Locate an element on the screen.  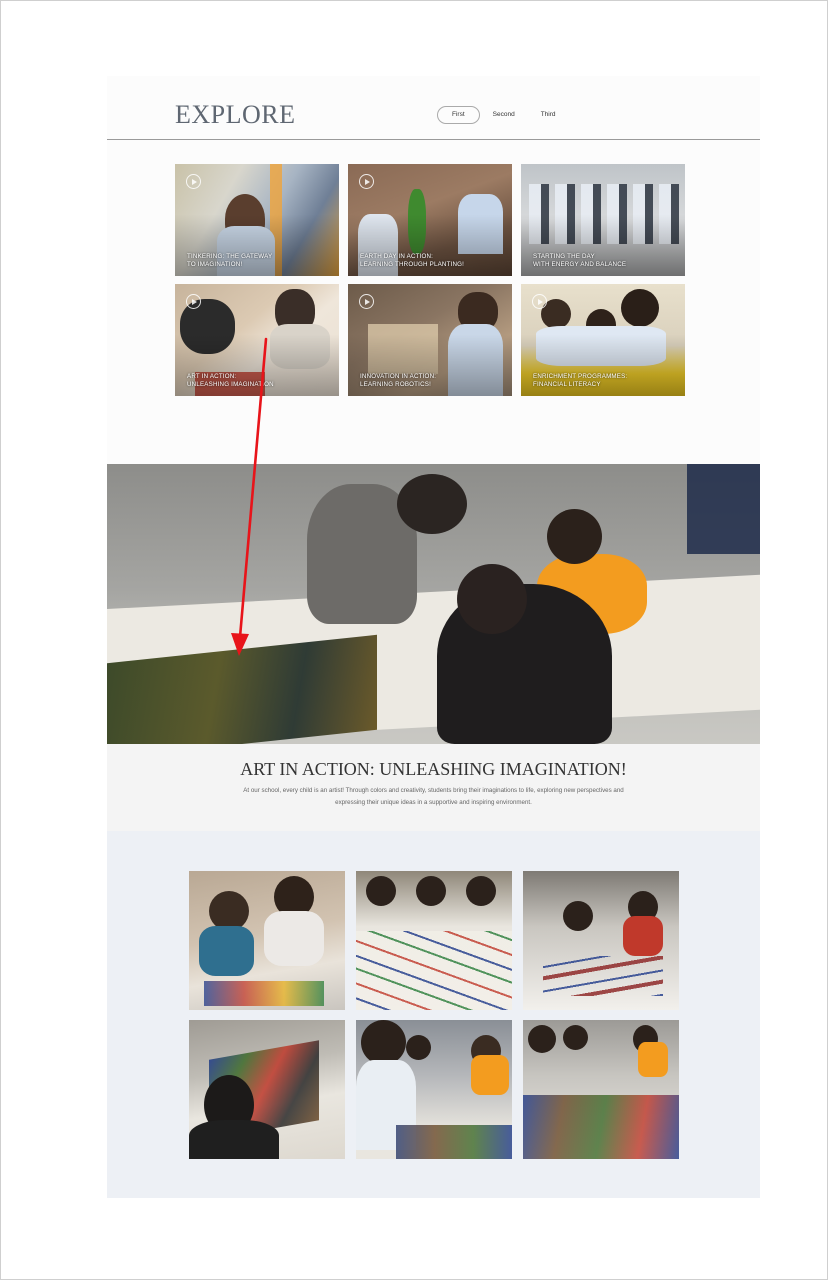
caption-line-1: EARTH DAY IN ACTION: is located at coordinates (397, 256).